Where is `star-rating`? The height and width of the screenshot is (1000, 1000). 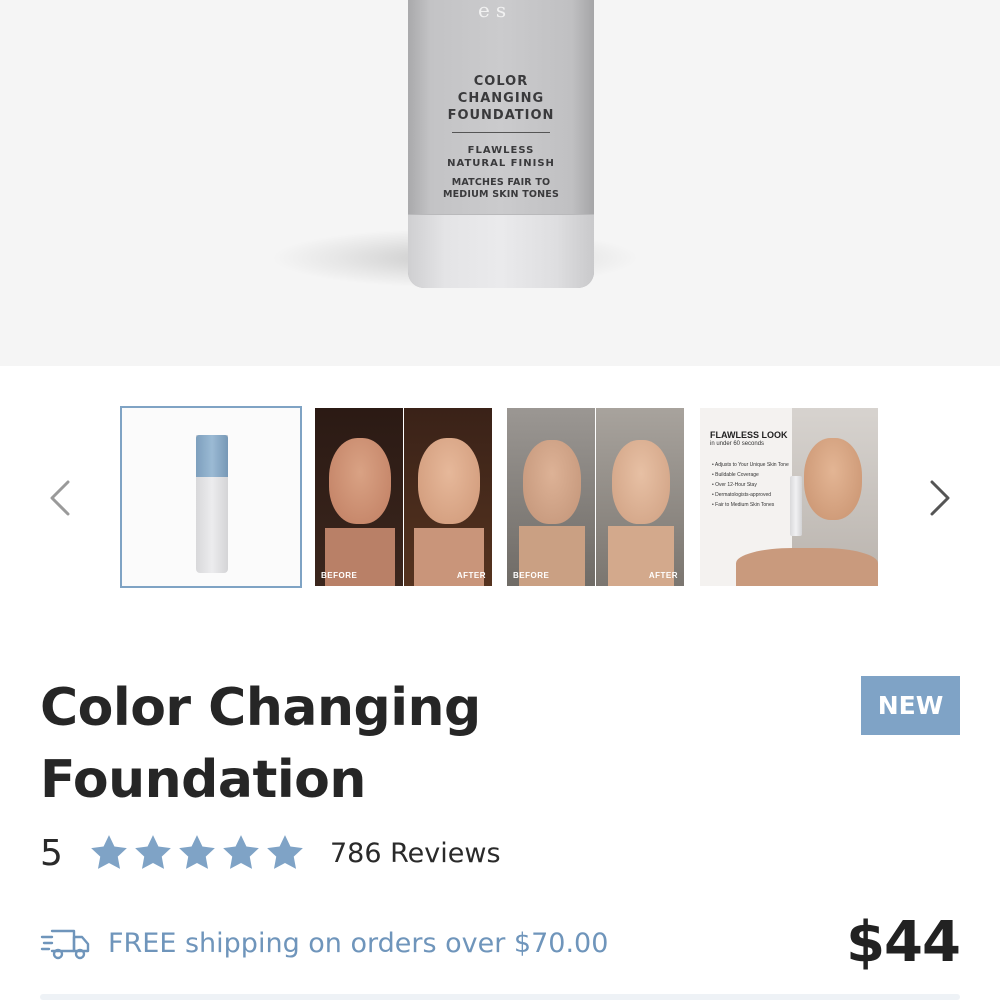 star-rating is located at coordinates (197, 853).